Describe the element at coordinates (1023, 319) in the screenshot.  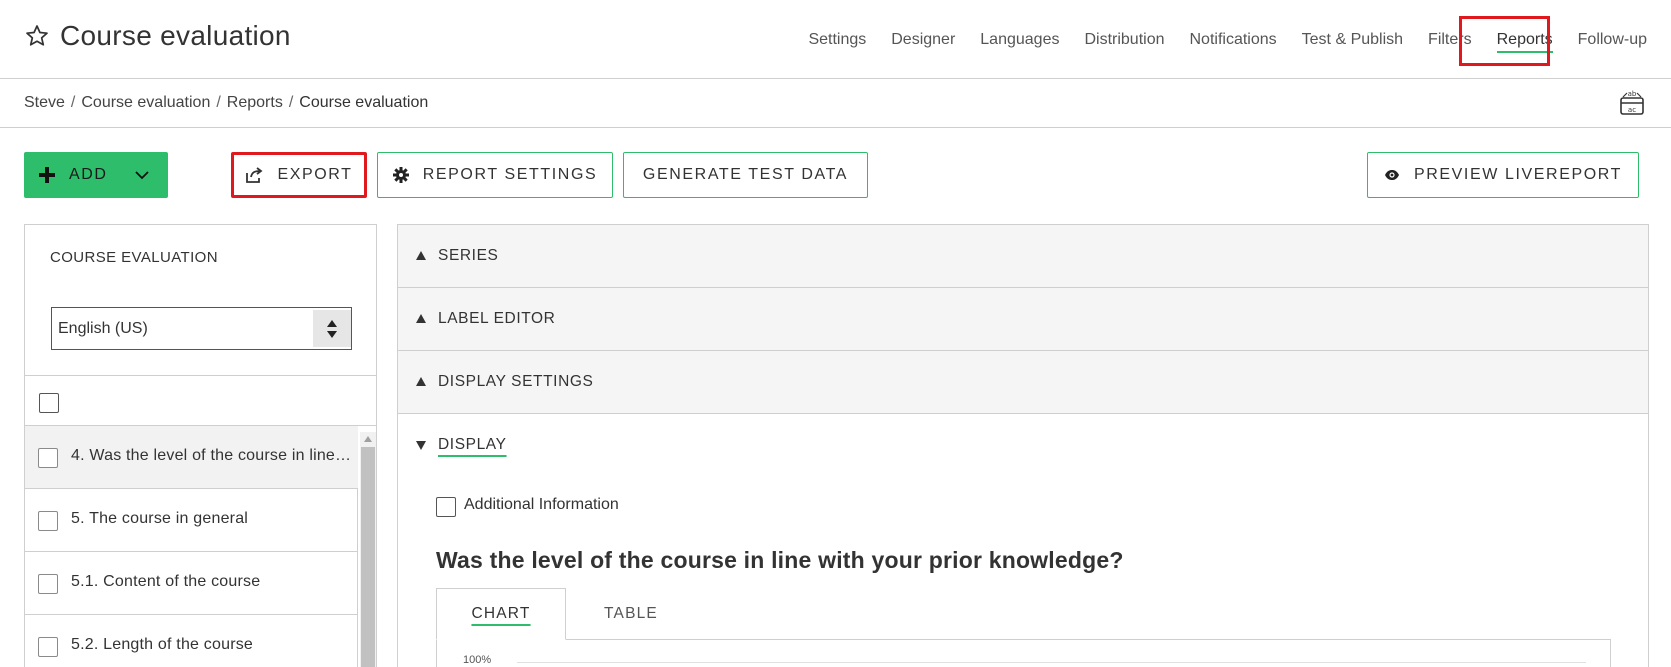
I see `accordion-label-editor: LABEL EDITOR` at that location.